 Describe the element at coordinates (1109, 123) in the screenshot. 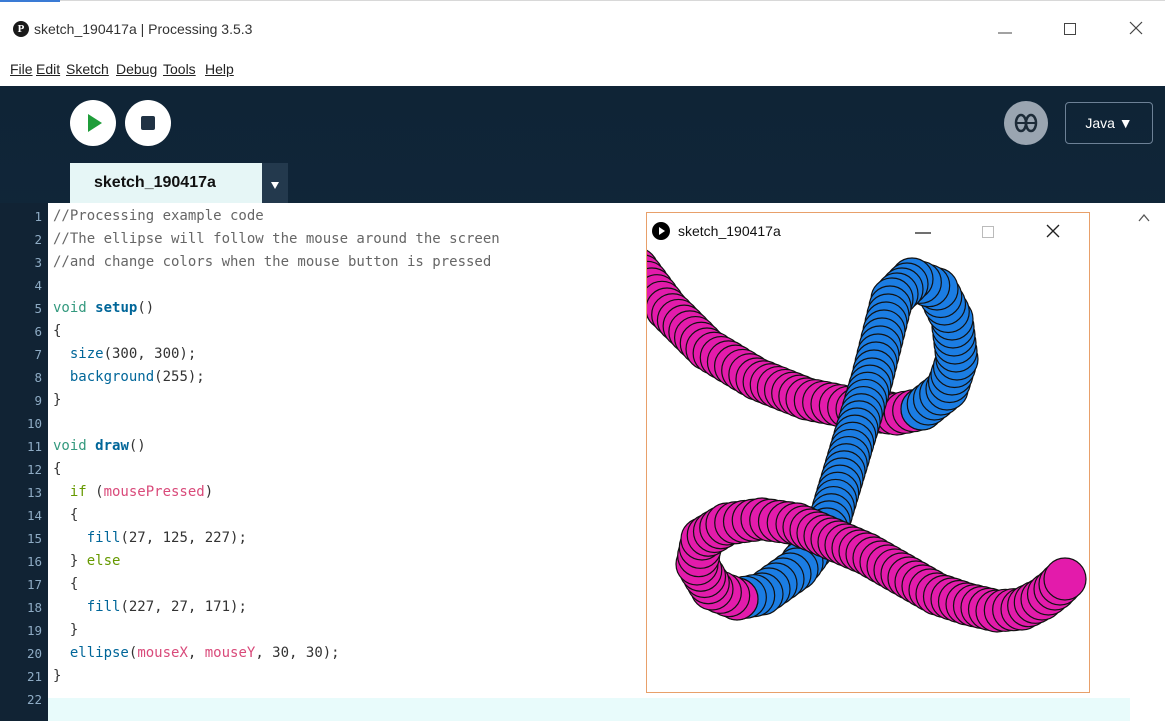

I see `mode-selector: Java ▼` at that location.